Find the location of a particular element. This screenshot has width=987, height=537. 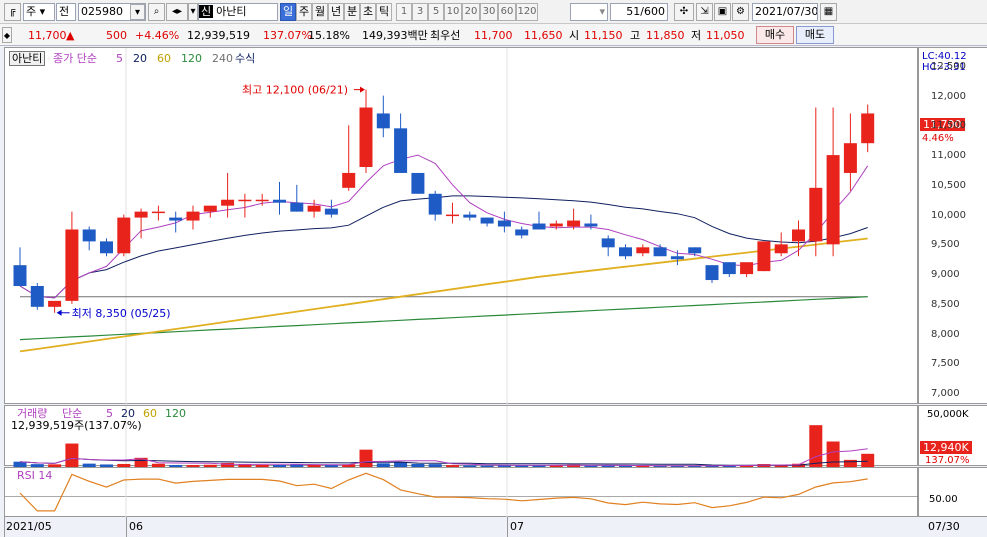

period-button-5: 초 is located at coordinates (368, 12).